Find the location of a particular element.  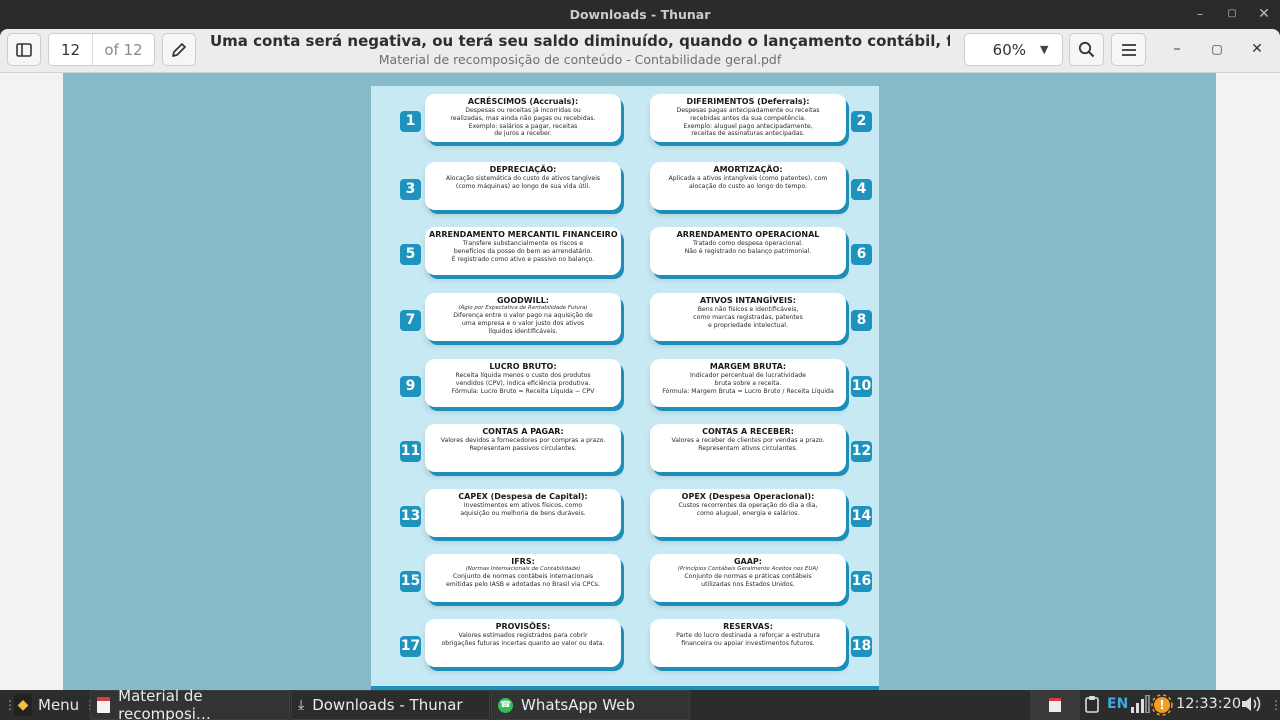

annotate-button is located at coordinates (179, 49).